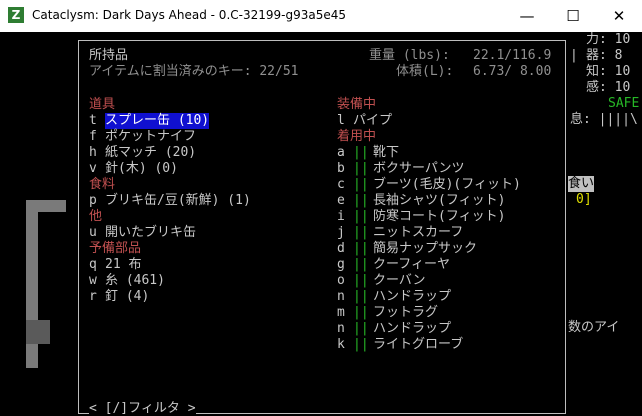  I want to click on item-hotkey: m, so click(341, 312).